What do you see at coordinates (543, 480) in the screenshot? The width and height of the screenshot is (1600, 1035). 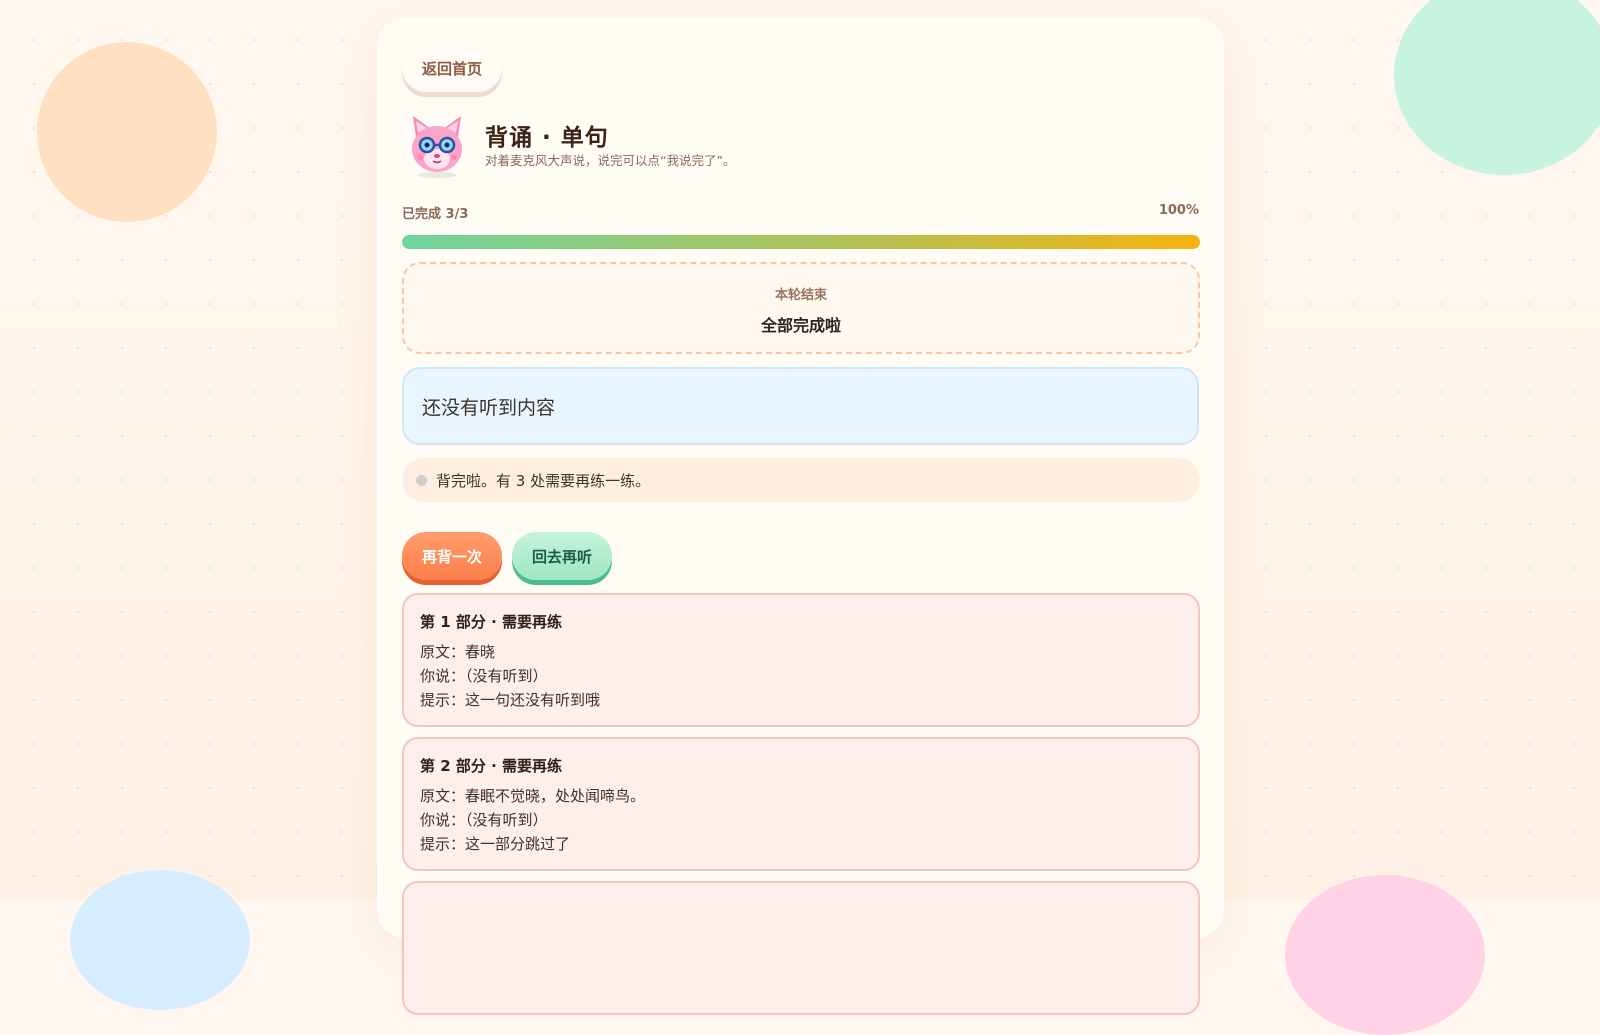 I see `status-text: 背完啦。有 3 处需要再练一练。` at bounding box center [543, 480].